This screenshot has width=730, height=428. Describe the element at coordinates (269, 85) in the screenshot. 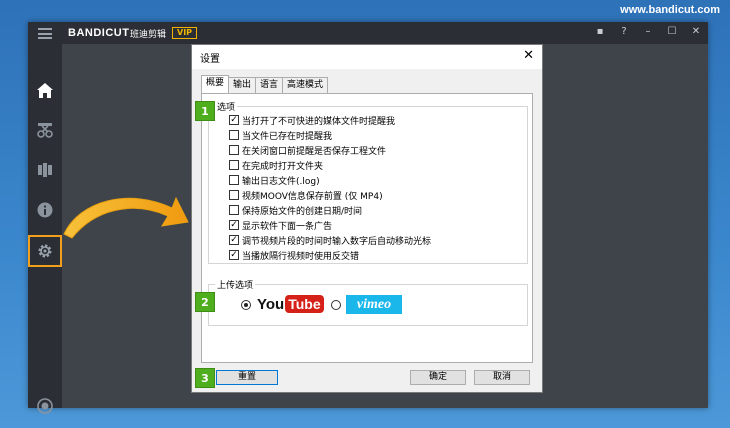

I see `tab-language: 语言` at that location.